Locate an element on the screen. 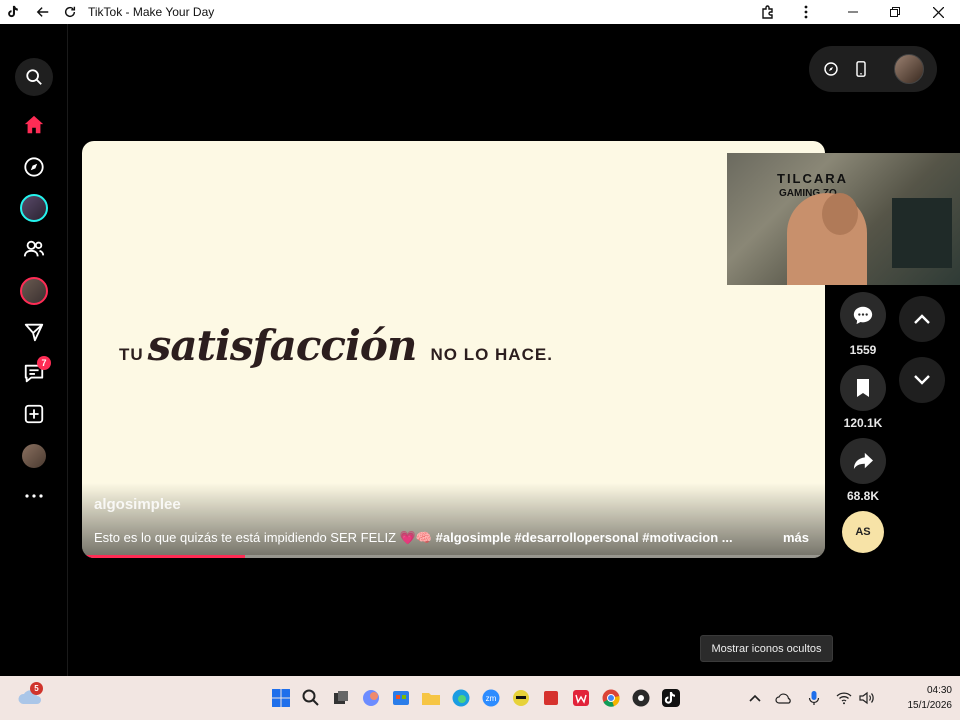  sidebar-item-upload is located at coordinates (34, 414).